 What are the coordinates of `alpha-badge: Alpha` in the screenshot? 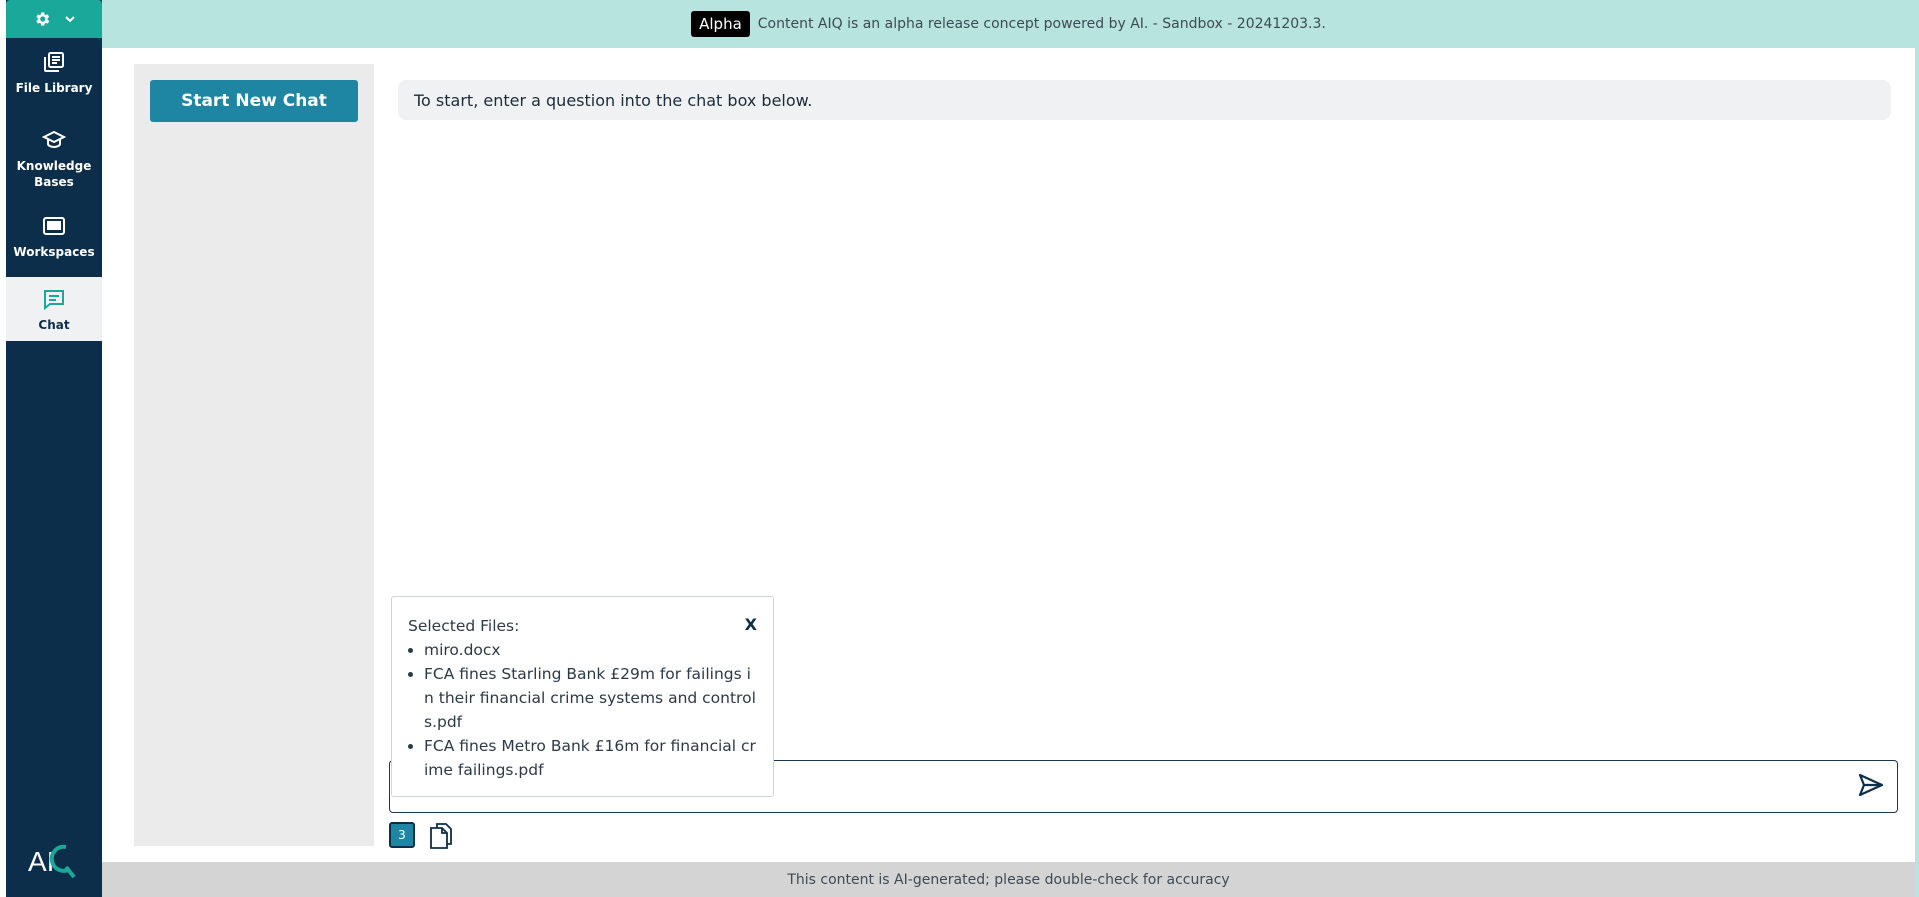 It's located at (720, 24).